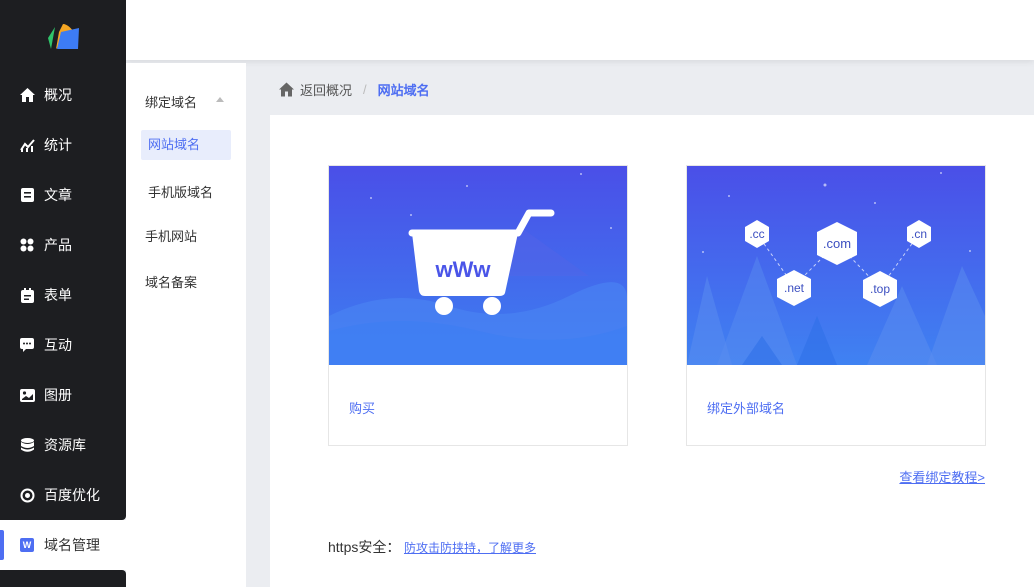  Describe the element at coordinates (27, 395) in the screenshot. I see `gallery-icon` at that location.